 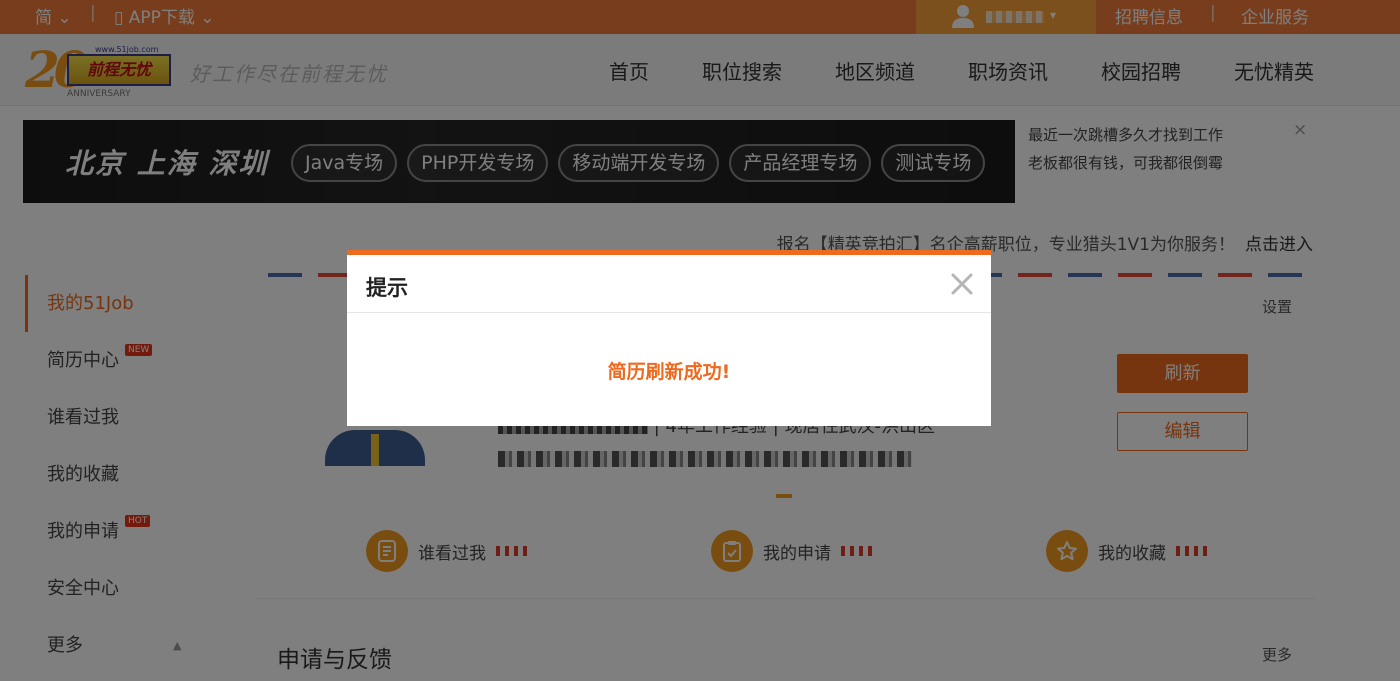 What do you see at coordinates (669, 372) in the screenshot?
I see `dialog-message: 简历刷新成功!` at bounding box center [669, 372].